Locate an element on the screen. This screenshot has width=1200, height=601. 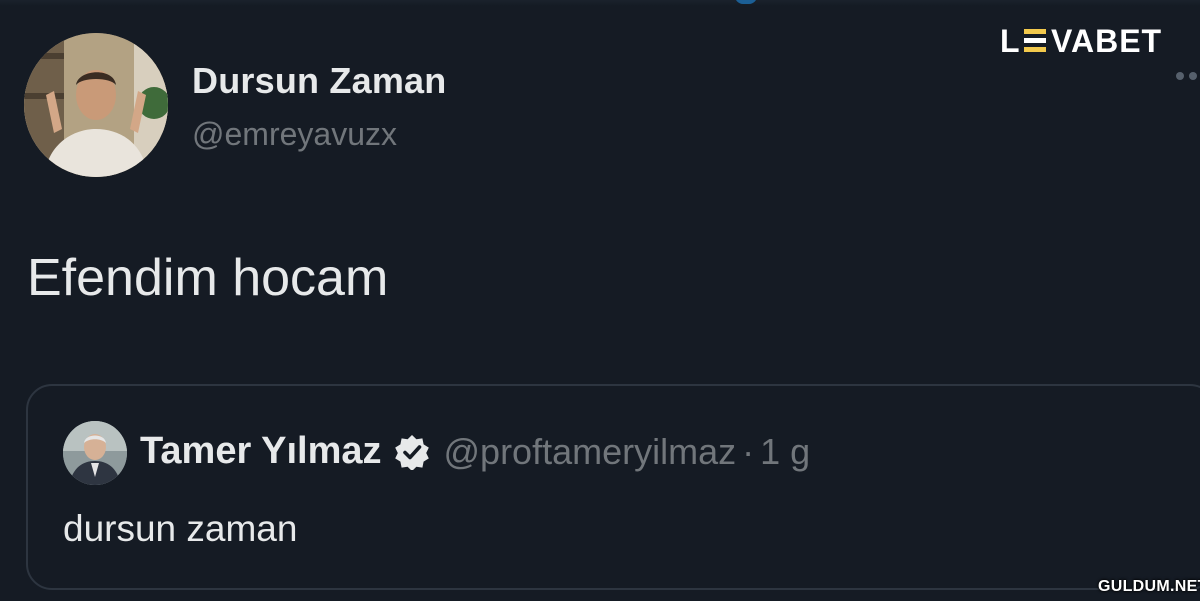
tweet-text: Efendim hocam is located at coordinates (208, 278).